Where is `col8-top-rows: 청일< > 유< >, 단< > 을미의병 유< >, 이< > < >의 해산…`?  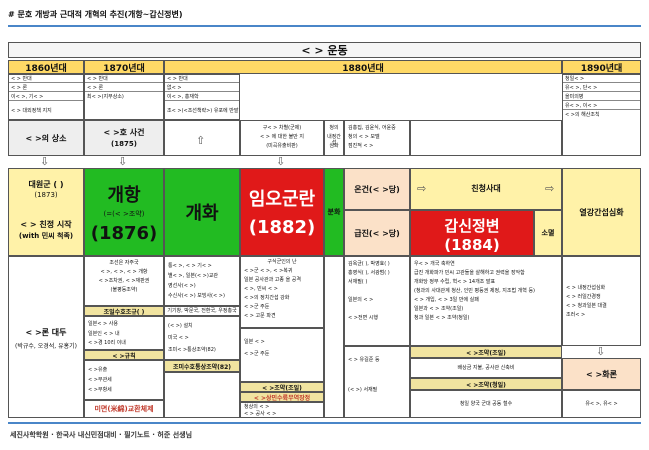 col8-top-rows: 청일< > 유< >, 단< > 을미의병 유< >, 이< > < >의 해산… is located at coordinates (601, 115).